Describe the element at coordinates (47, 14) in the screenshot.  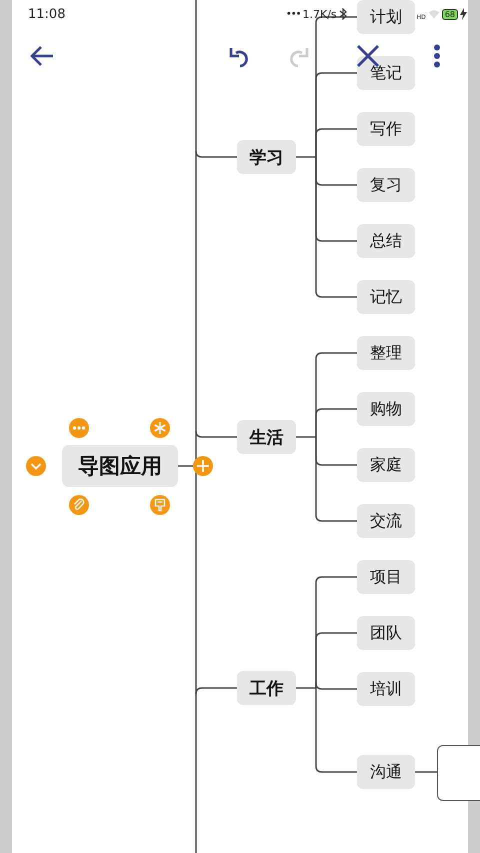
I see `status-time: 11:08` at that location.